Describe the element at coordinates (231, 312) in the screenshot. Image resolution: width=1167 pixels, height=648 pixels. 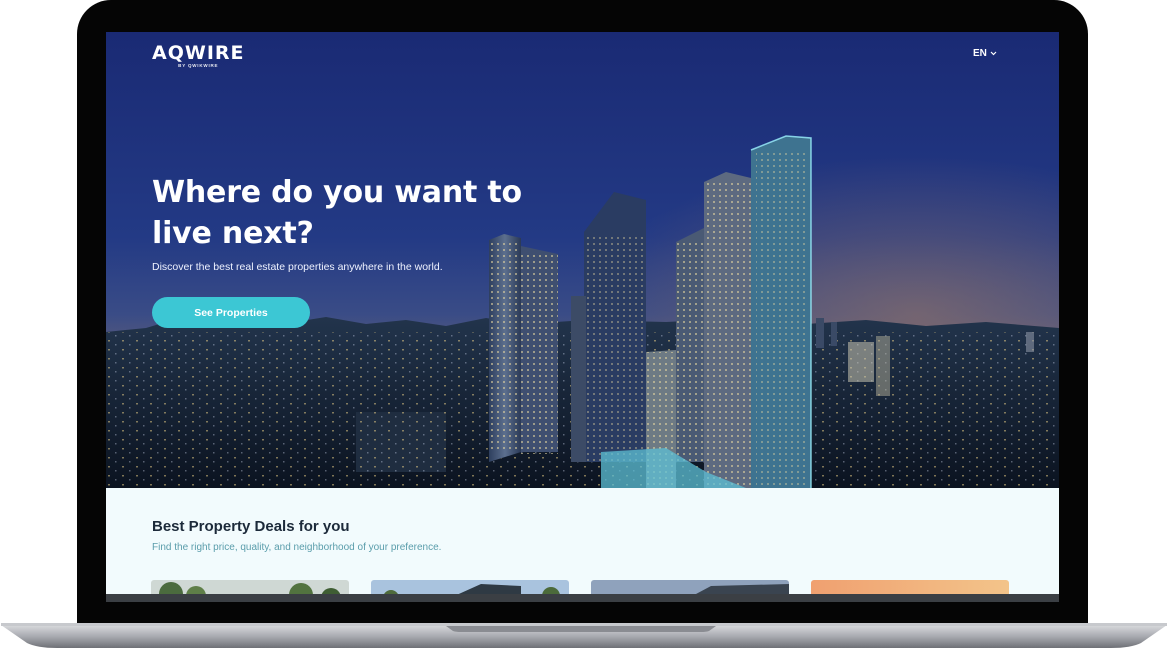
I see `see-properties-button: See Properties` at that location.